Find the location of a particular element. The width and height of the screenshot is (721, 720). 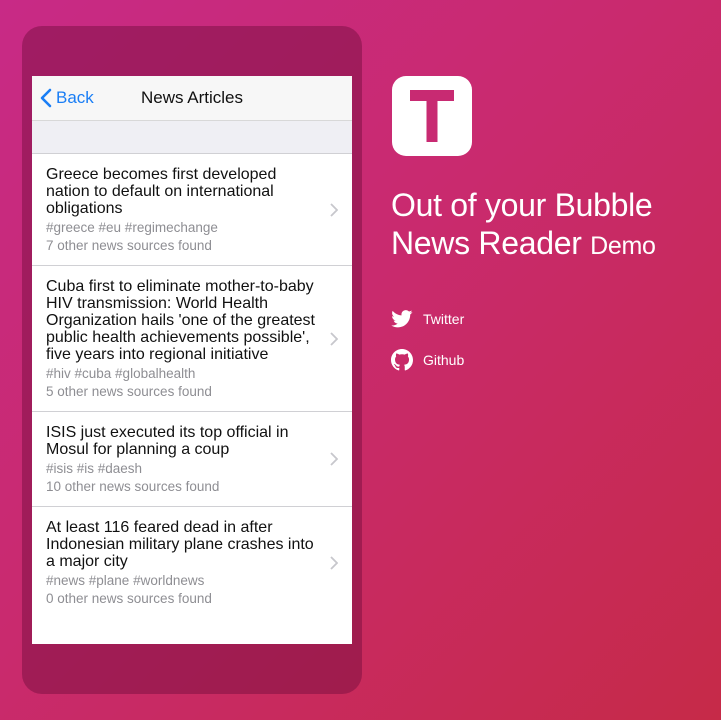

t-logo-icon is located at coordinates (432, 116).